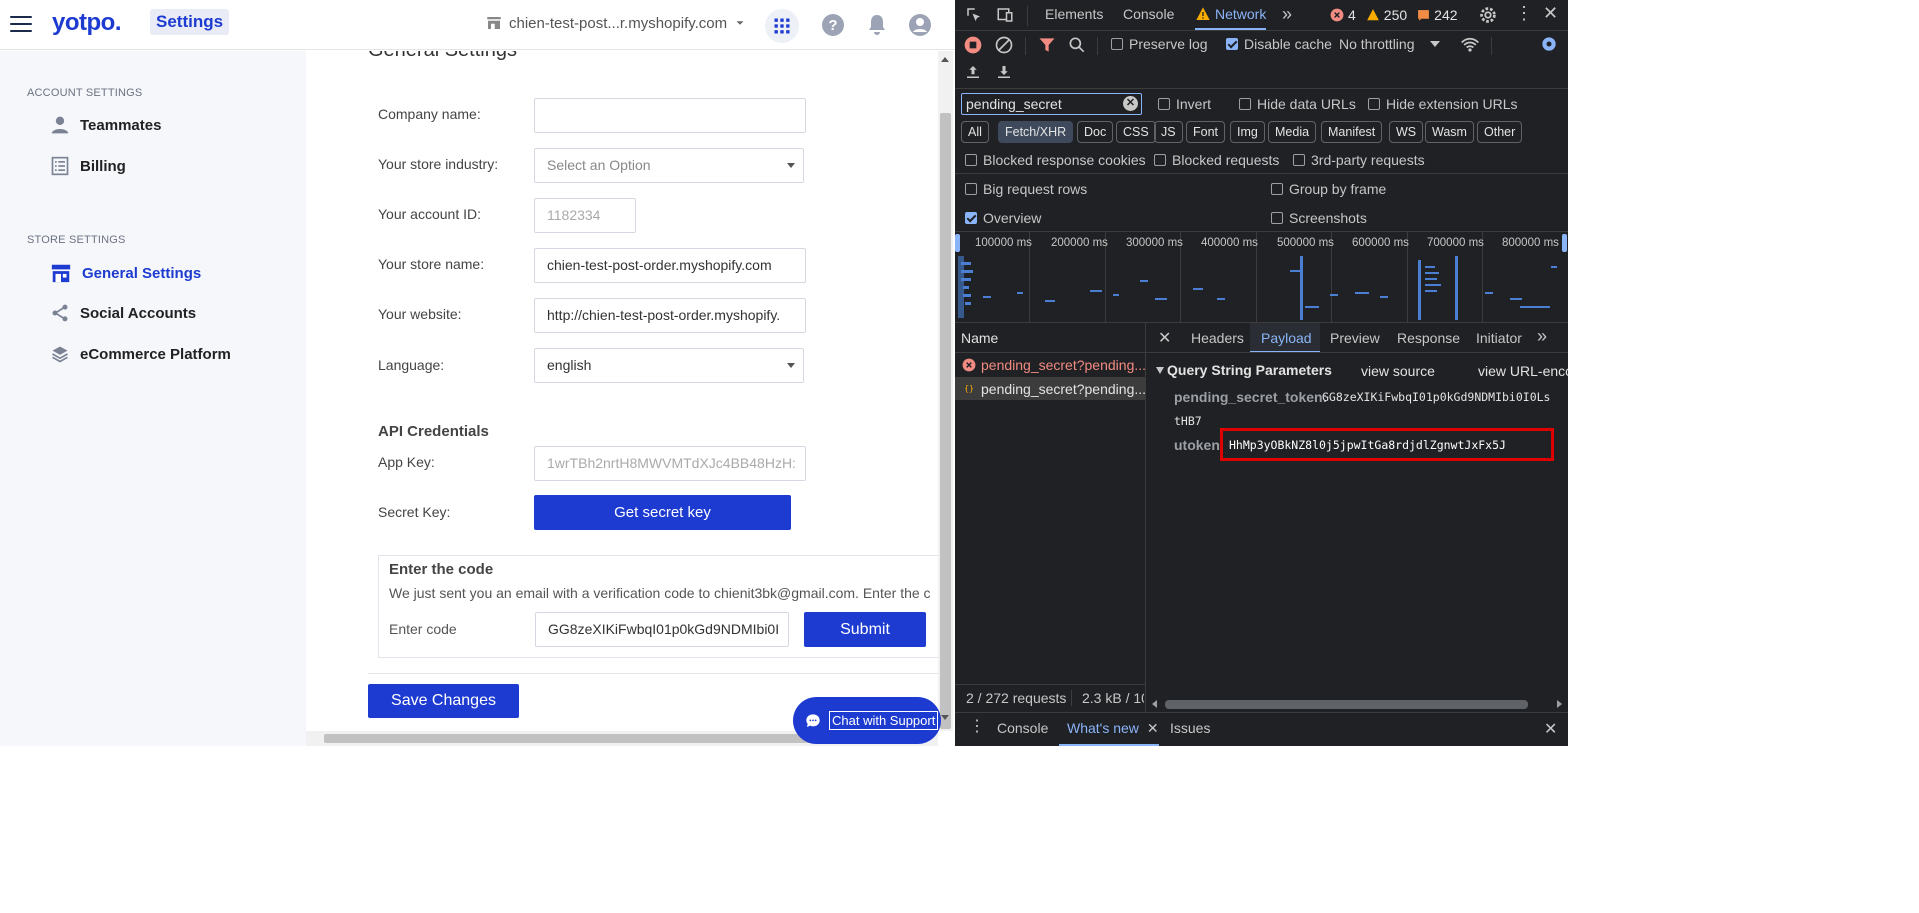  I want to click on type-filter-doc: Doc, so click(1095, 132).